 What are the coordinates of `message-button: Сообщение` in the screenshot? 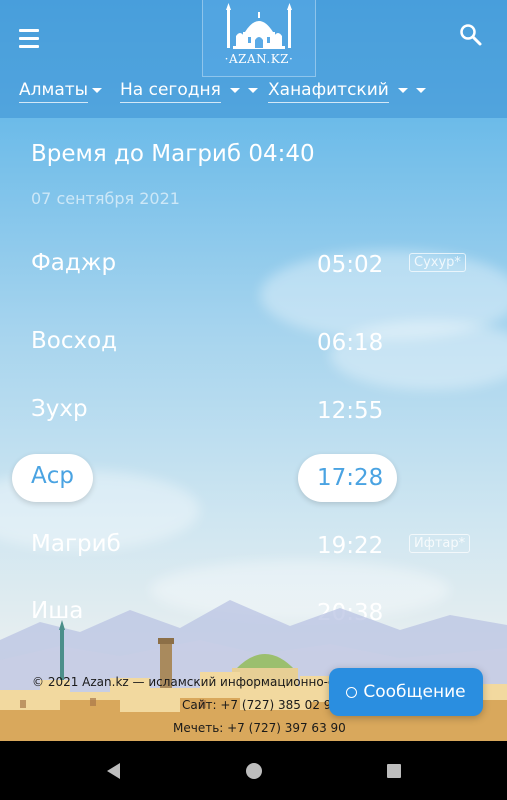 It's located at (406, 692).